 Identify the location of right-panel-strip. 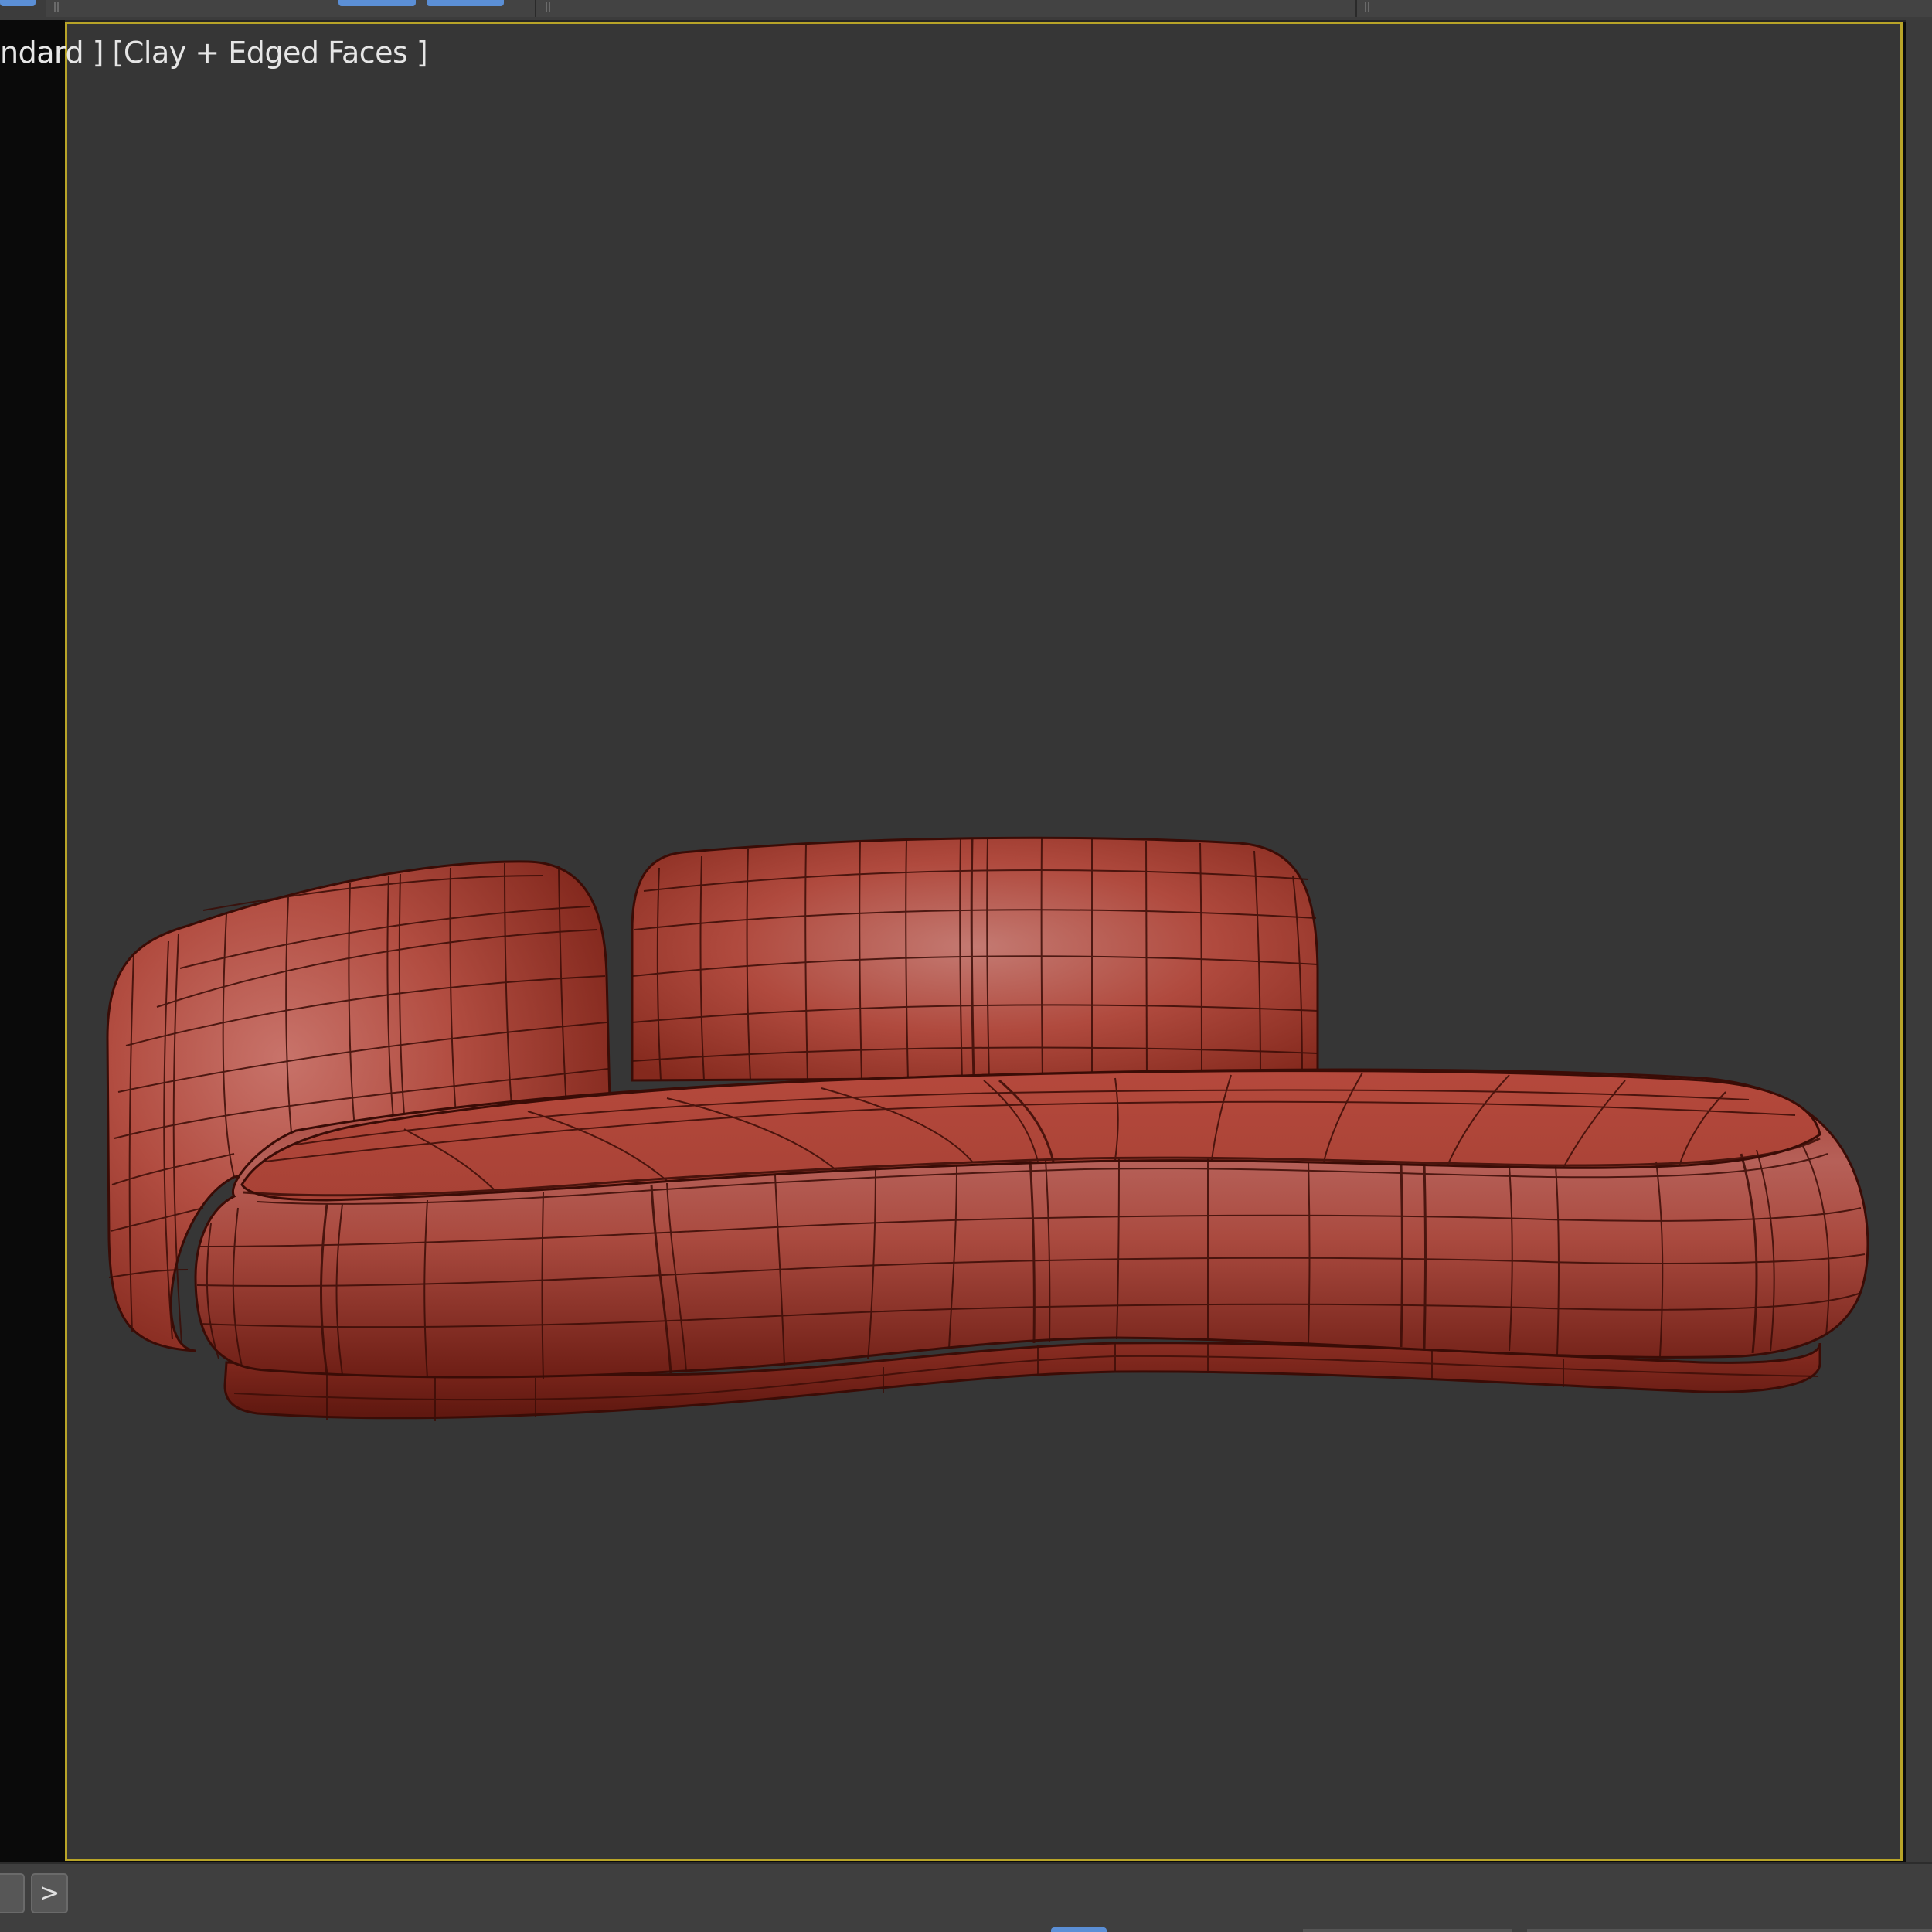
(1919, 941).